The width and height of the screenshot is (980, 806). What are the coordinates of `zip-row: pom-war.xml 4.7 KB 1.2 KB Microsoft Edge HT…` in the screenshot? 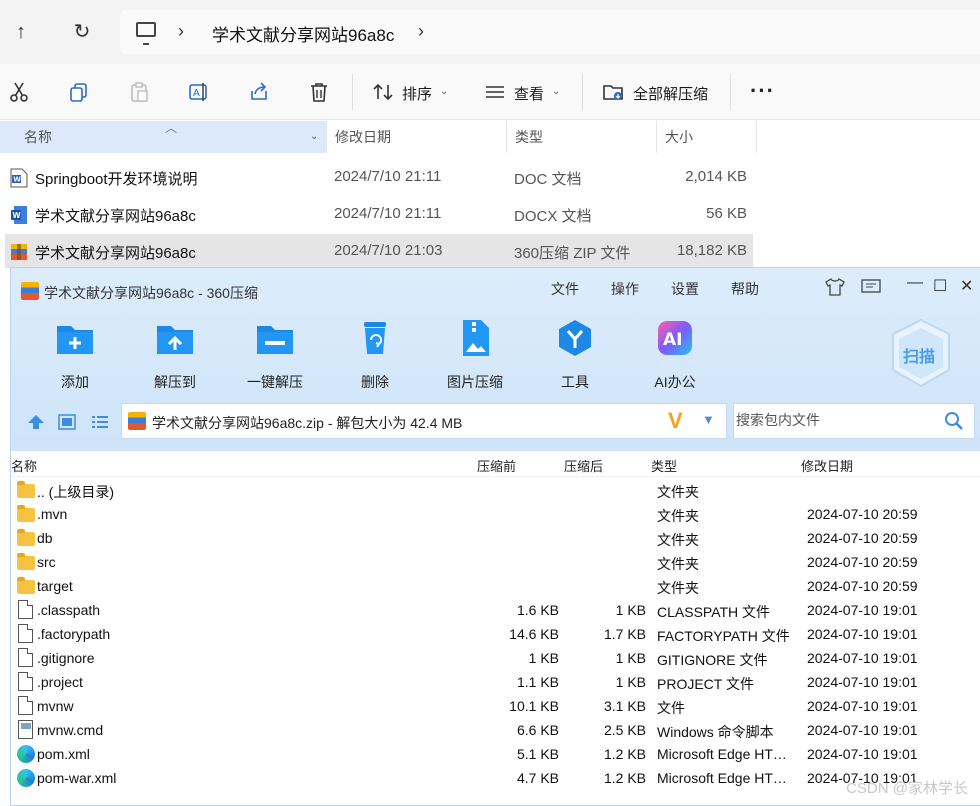 It's located at (495, 778).